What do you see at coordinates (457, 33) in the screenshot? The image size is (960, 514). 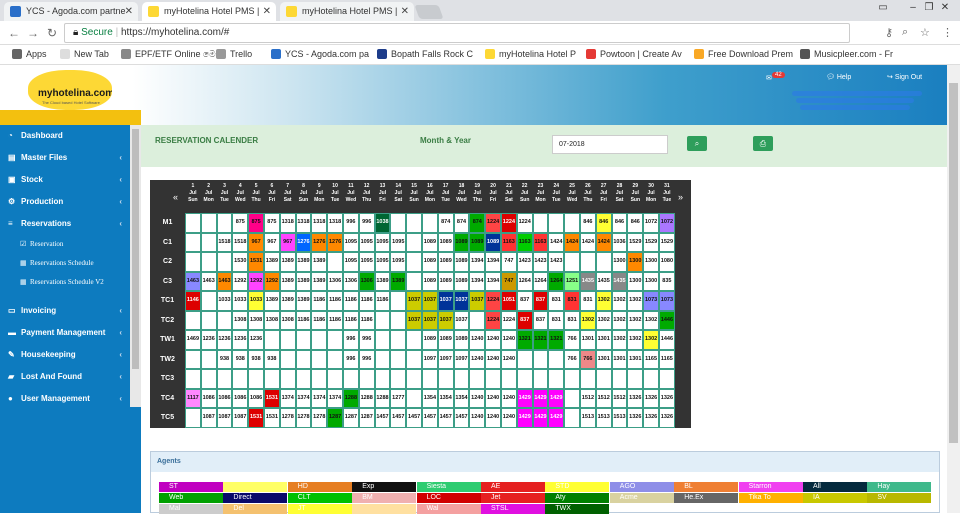 I see `url-input: 🔒︎ Secure | https://myhotelina.com/#` at bounding box center [457, 33].